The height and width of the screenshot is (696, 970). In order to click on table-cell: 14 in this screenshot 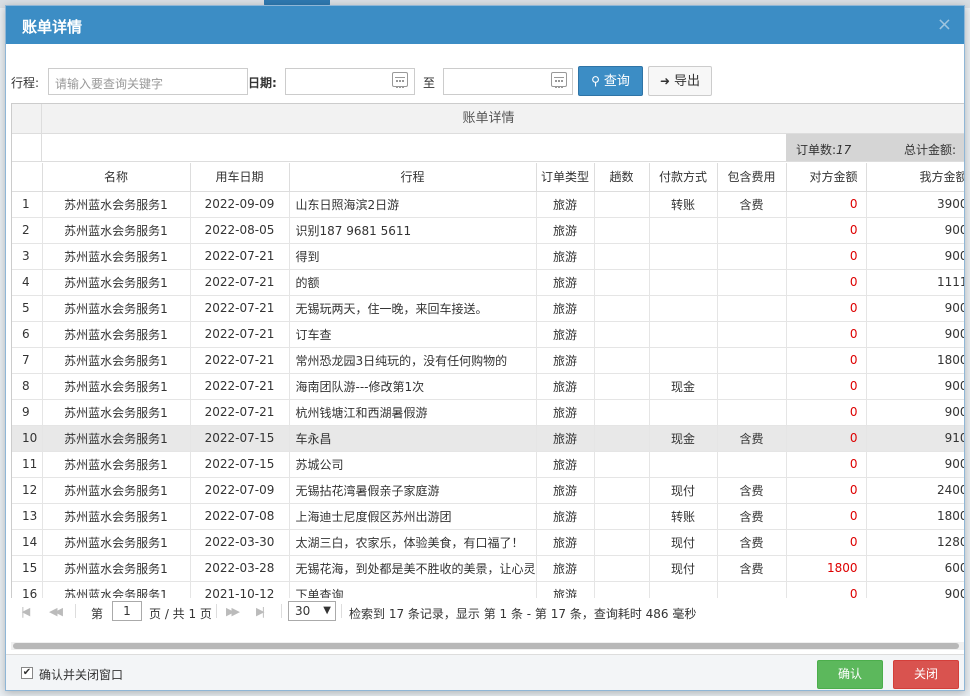, I will do `click(27, 542)`.